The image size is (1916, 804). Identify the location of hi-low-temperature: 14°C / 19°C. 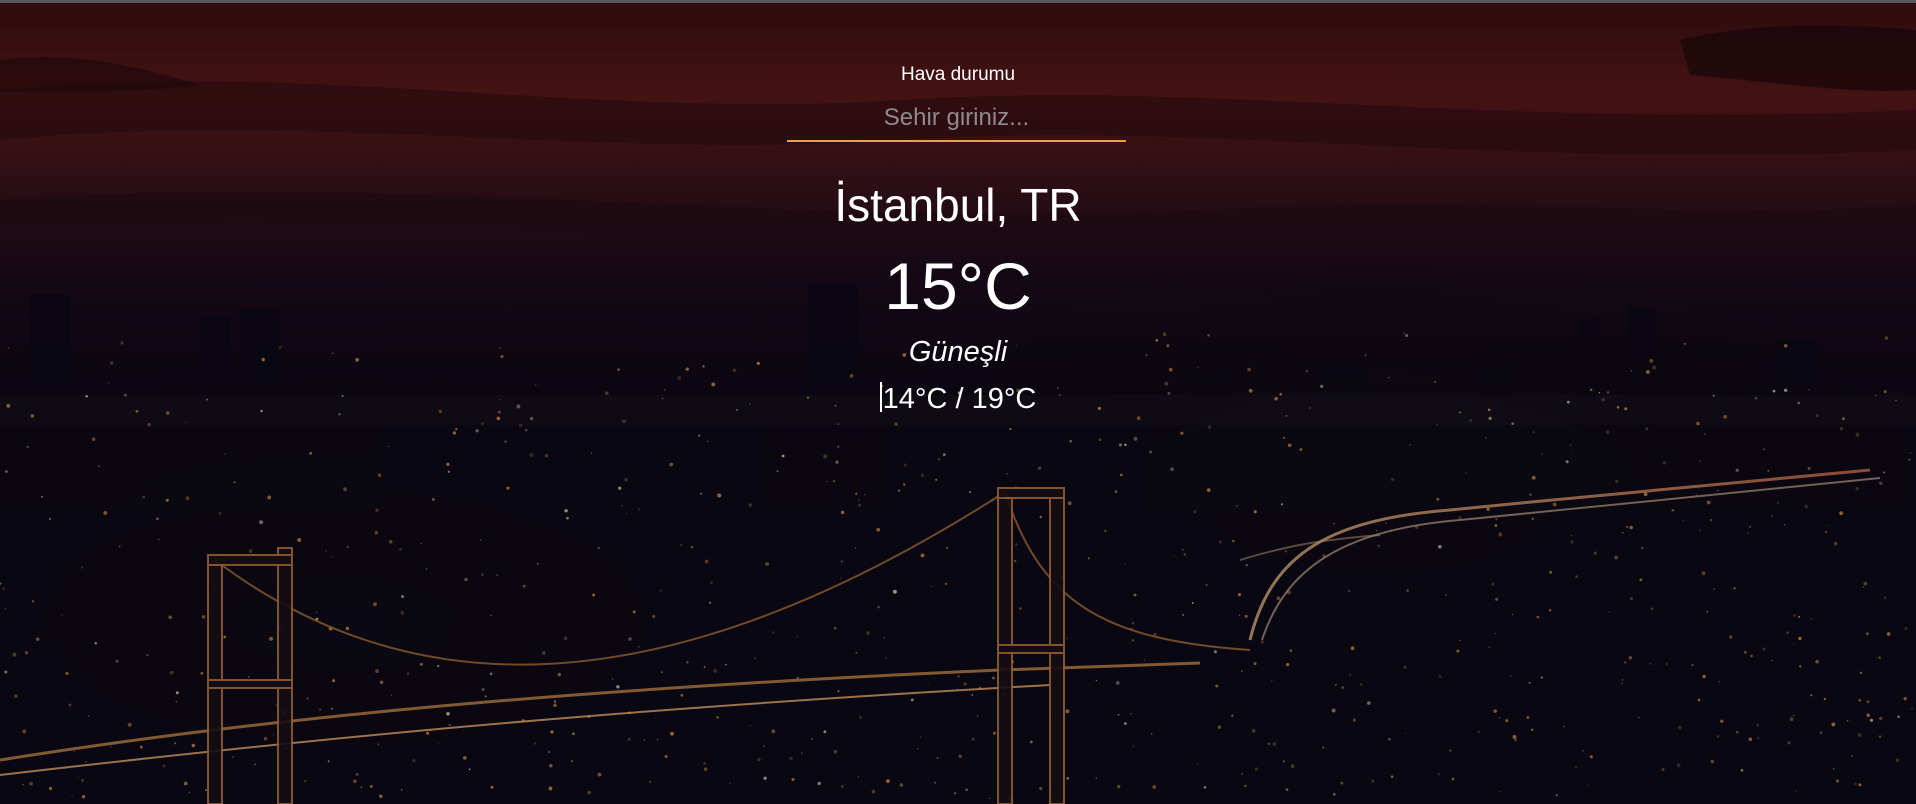
(958, 399).